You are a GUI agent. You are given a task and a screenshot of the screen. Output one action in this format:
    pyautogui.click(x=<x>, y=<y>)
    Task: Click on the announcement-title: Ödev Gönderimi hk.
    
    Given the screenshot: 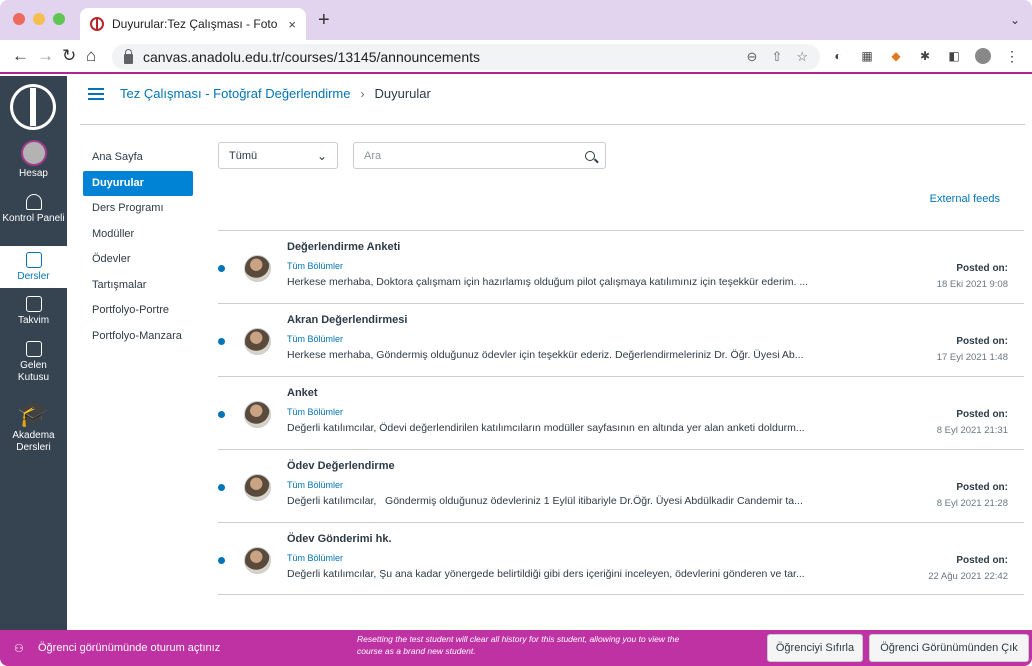 What is the action you would take?
    pyautogui.click(x=339, y=539)
    